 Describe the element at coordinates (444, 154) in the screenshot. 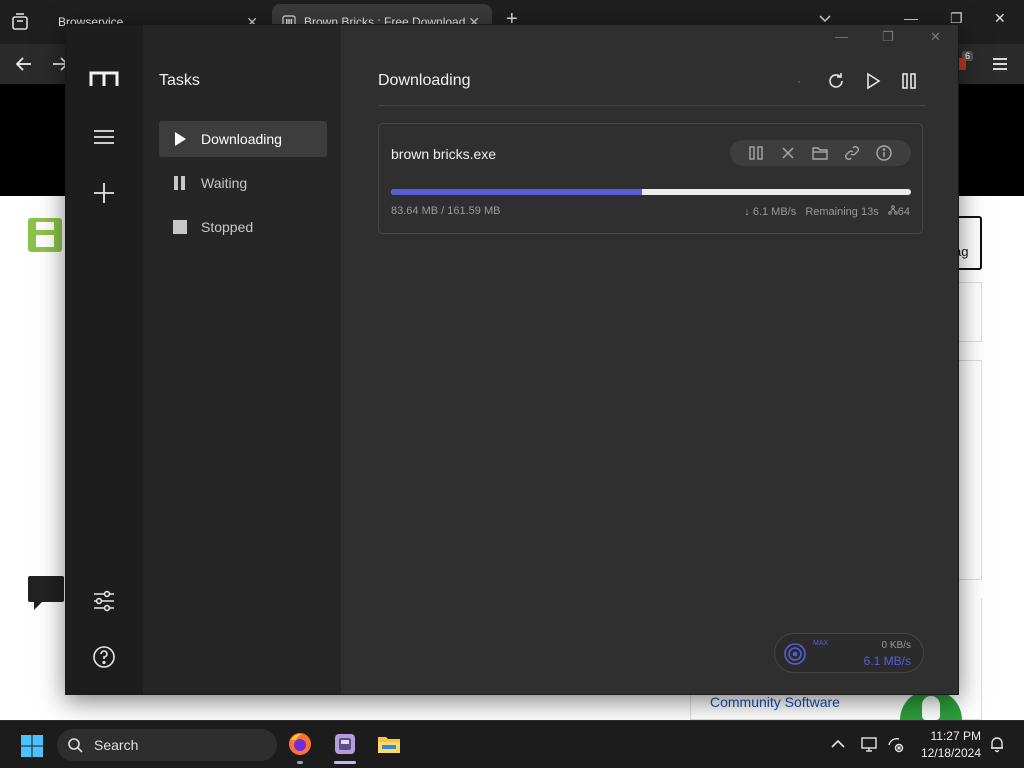

I see `task-file-name: brown bricks.exe` at that location.